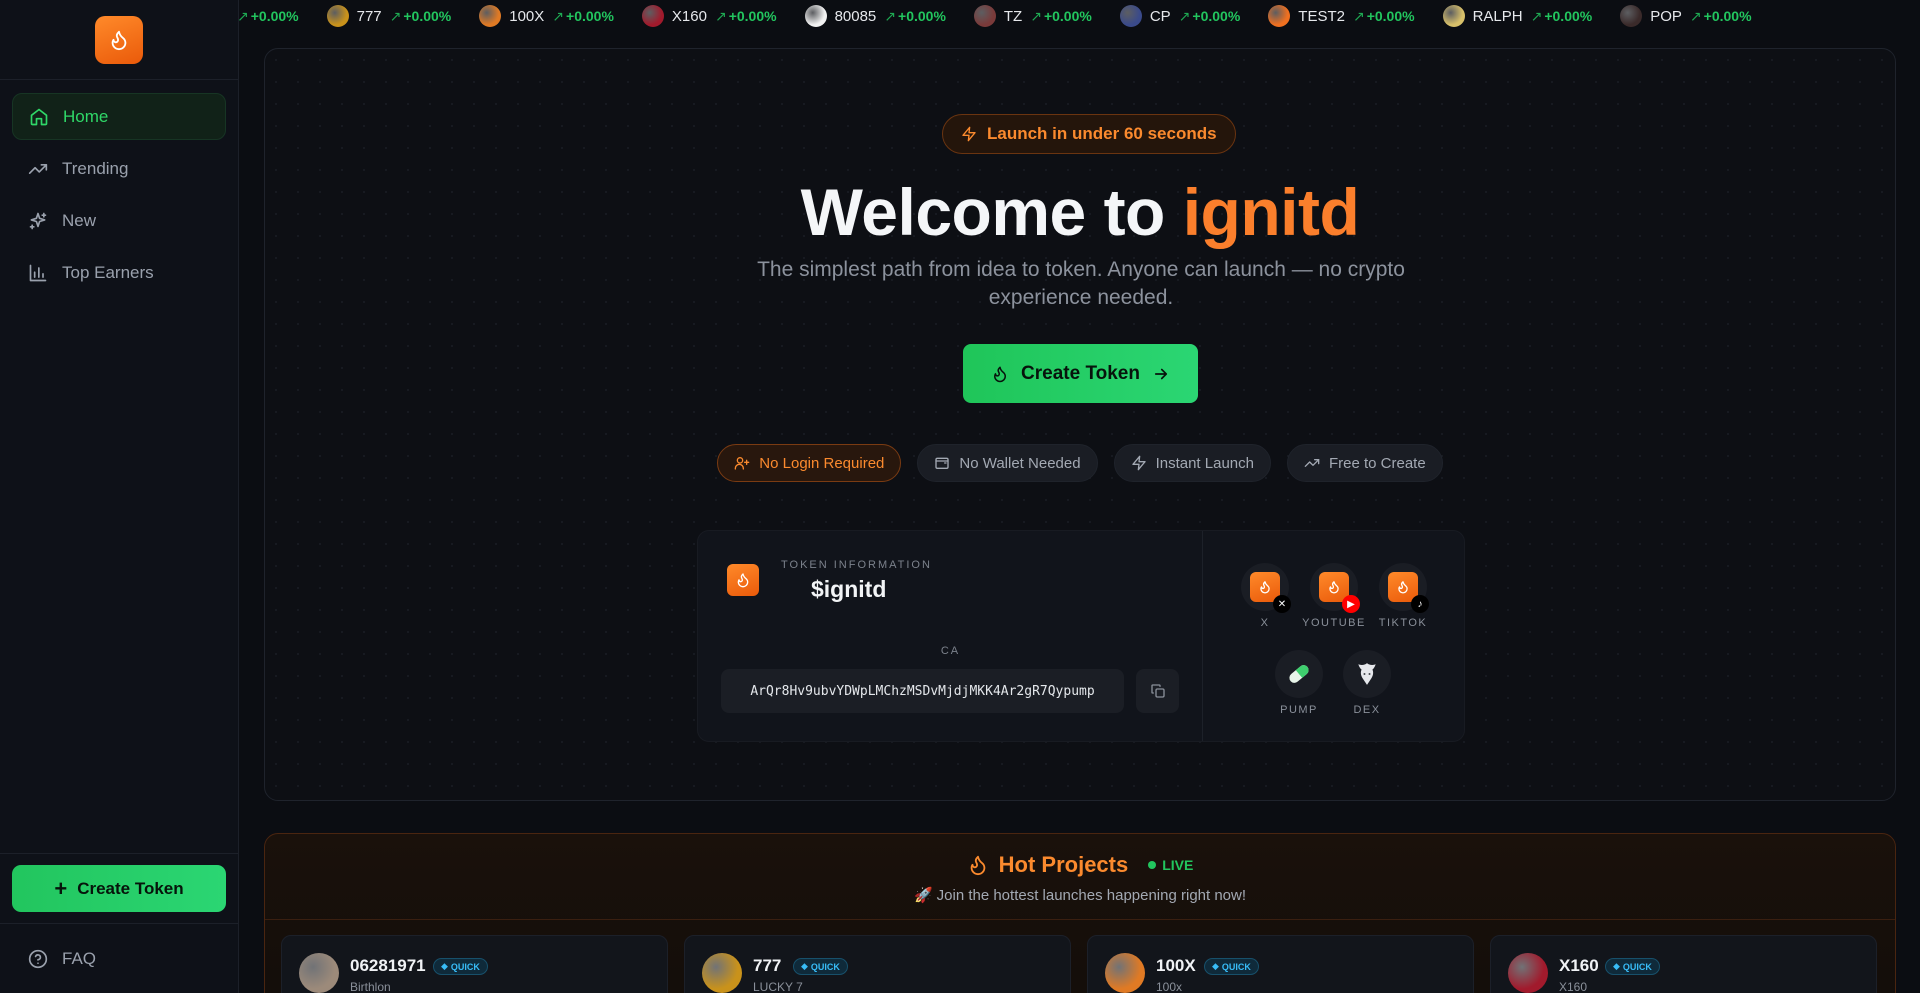 This screenshot has height=993, width=1920. I want to click on ticker-item: POP +0.00%, so click(1686, 16).